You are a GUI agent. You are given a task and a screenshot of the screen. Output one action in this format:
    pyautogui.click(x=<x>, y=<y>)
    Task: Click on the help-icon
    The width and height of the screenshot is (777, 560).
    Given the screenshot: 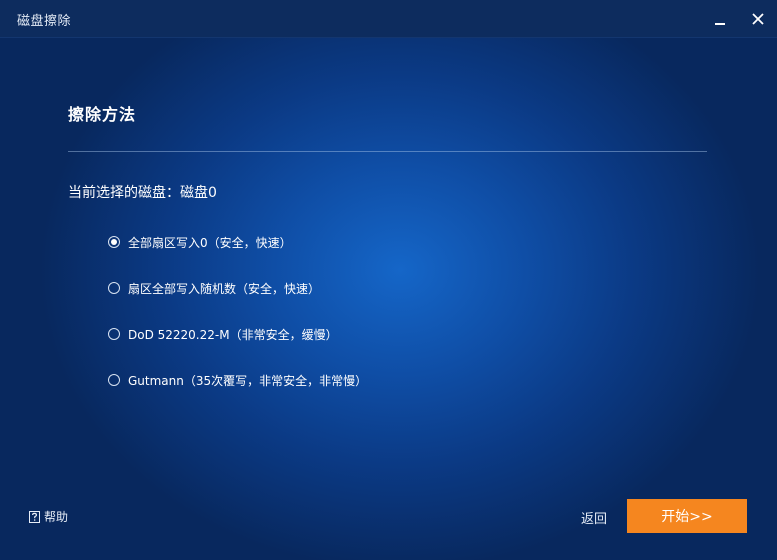 What is the action you would take?
    pyautogui.click(x=34, y=516)
    